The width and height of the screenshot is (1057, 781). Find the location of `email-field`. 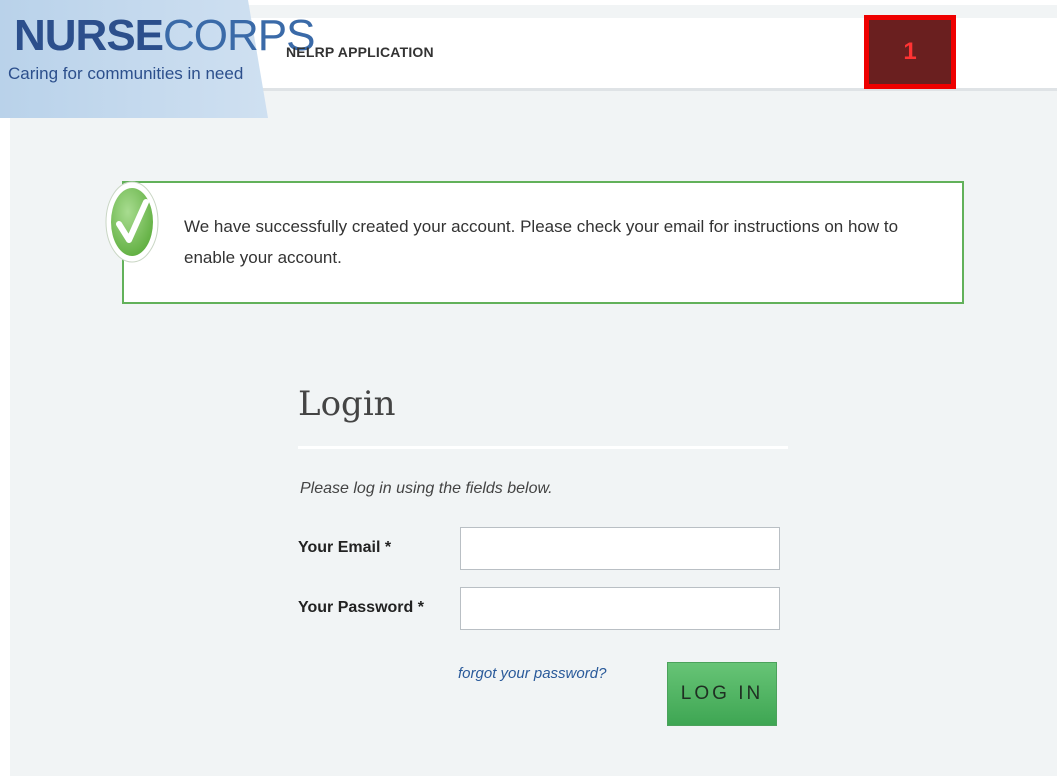

email-field is located at coordinates (620, 548).